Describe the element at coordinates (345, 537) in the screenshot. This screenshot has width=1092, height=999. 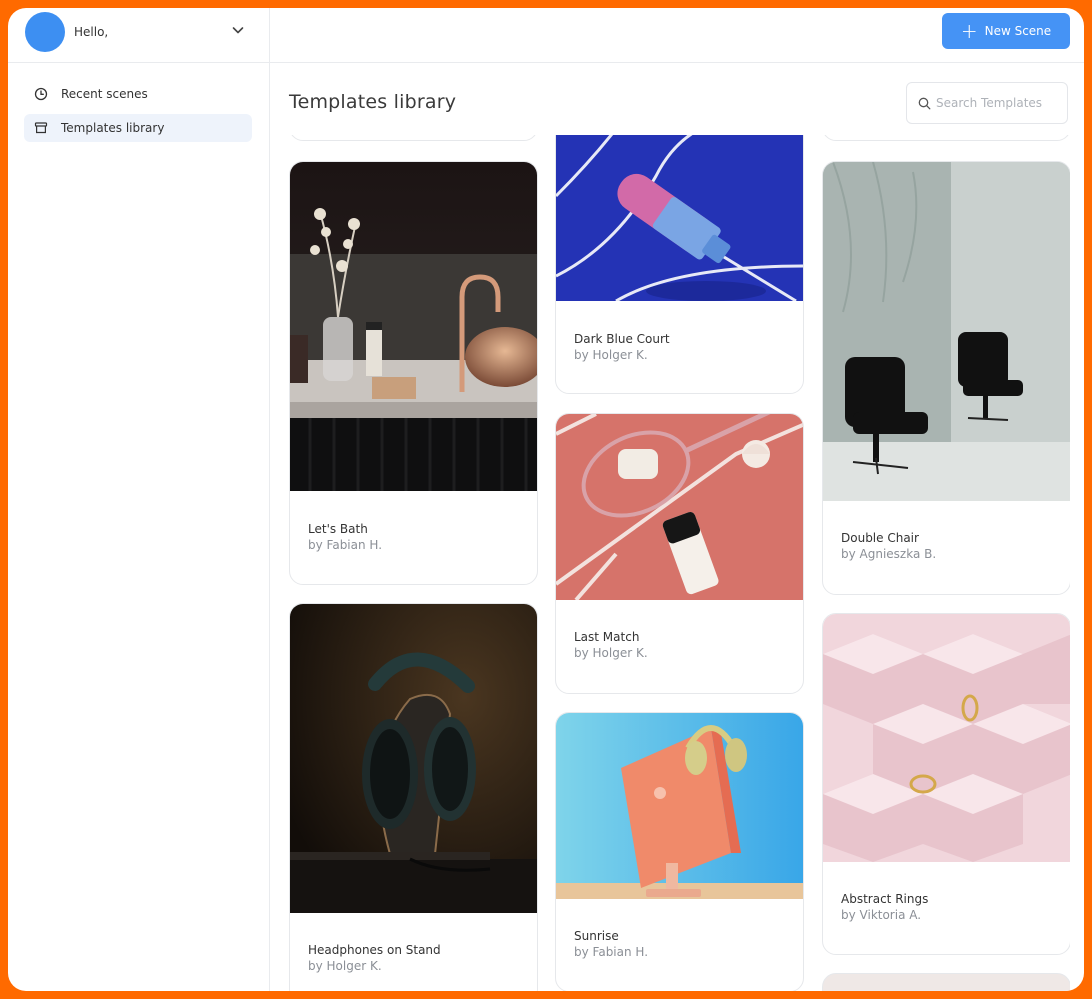
I see `template-caption: Let's Bath by Fabian H.` at that location.